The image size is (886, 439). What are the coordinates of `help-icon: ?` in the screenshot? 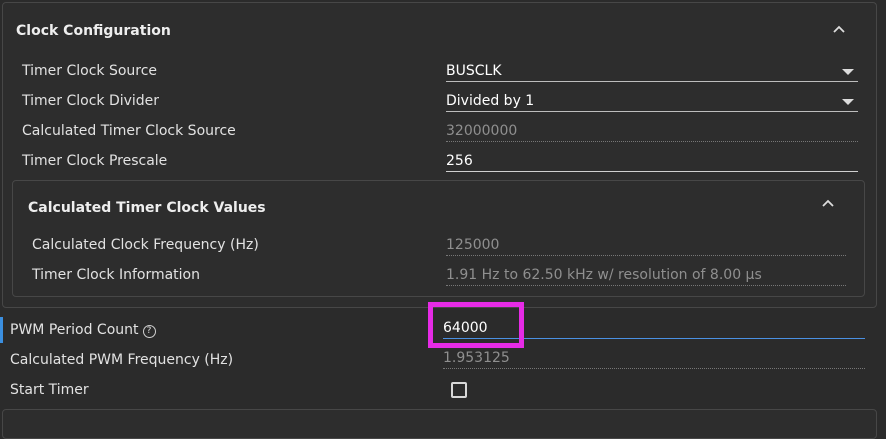 It's located at (149, 331).